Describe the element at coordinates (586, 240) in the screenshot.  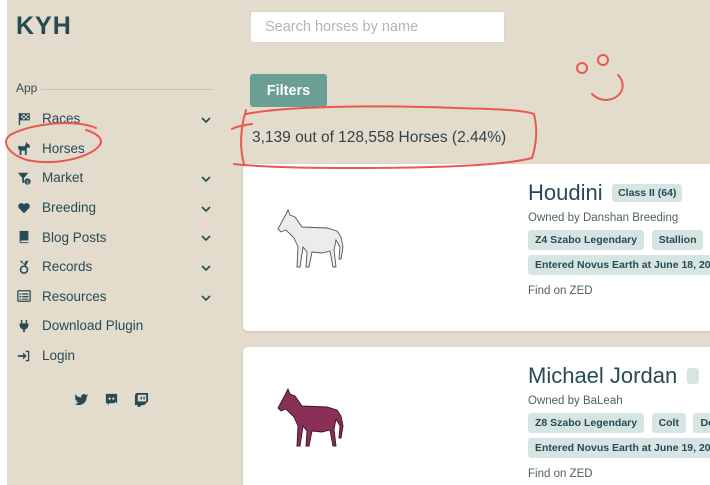
I see `bloodline-tag: Z4 Szabo Legendary` at that location.